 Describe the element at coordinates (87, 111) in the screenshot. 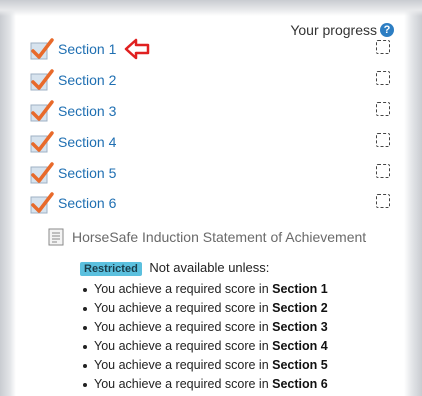

I see `section-link-3: Section 3` at that location.